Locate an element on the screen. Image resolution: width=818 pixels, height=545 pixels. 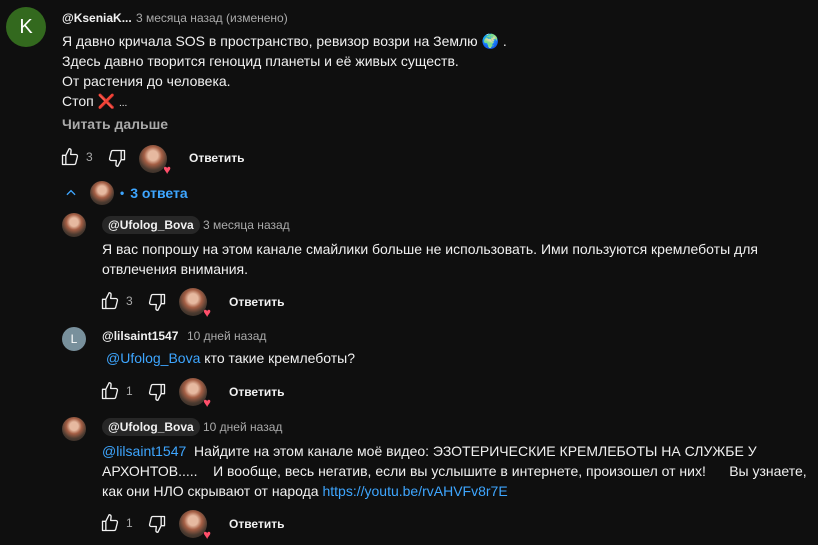
reply-line: @Ufolog_Bova кто такие кремлеботы? is located at coordinates (230, 358).